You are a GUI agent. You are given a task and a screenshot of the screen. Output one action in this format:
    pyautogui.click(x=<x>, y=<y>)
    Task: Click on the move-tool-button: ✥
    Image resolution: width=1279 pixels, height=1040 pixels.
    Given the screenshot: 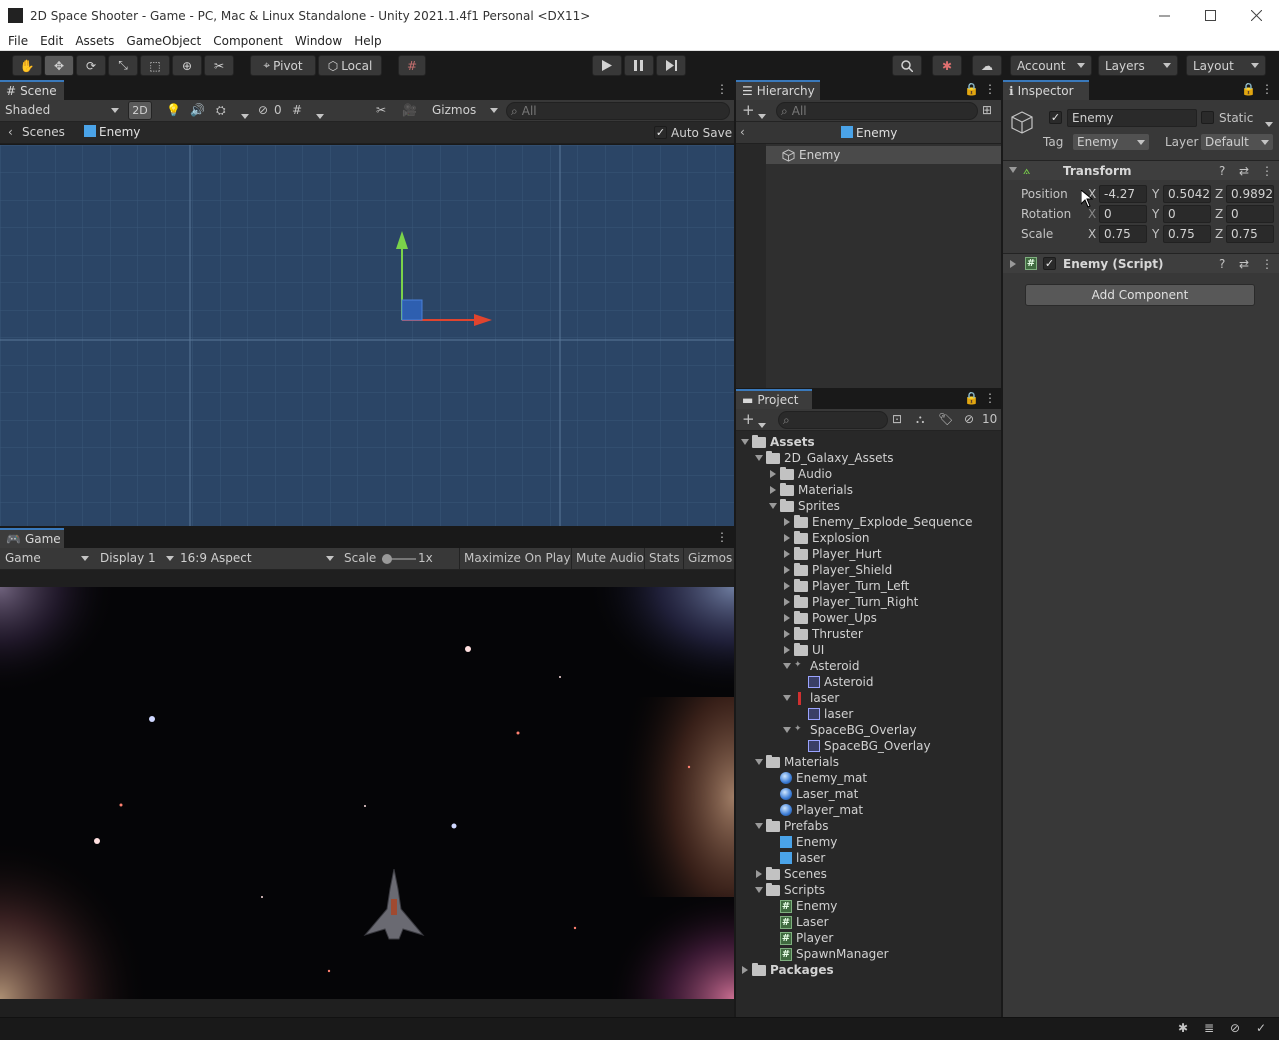 What is the action you would take?
    pyautogui.click(x=59, y=65)
    